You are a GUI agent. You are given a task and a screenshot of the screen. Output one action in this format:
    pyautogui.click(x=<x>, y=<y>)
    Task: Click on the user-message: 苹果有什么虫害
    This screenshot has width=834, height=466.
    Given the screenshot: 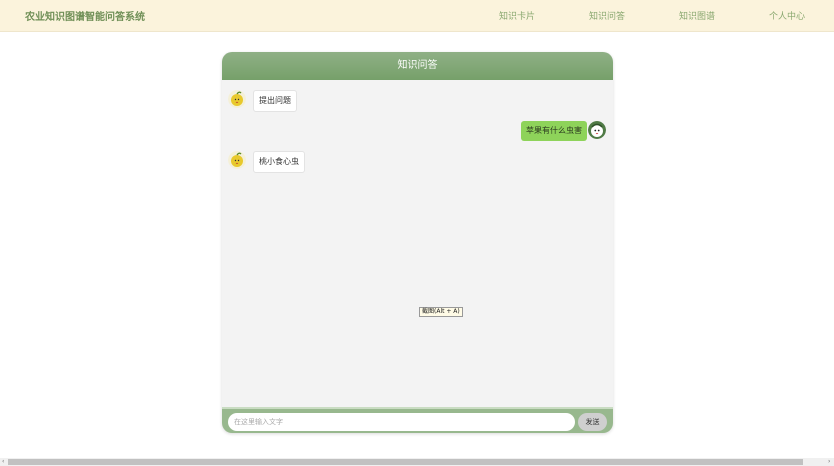 What is the action you would take?
    pyautogui.click(x=554, y=131)
    